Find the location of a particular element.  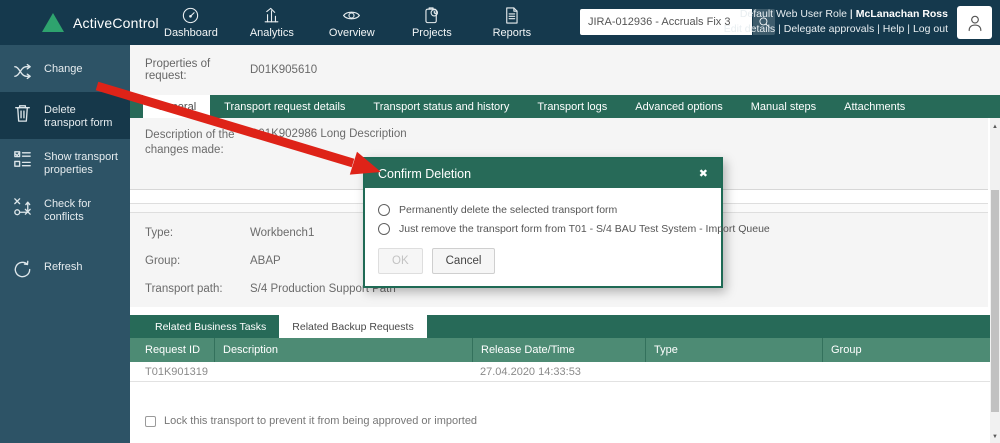

sidebar-item-label: Refresh is located at coordinates (63, 267).